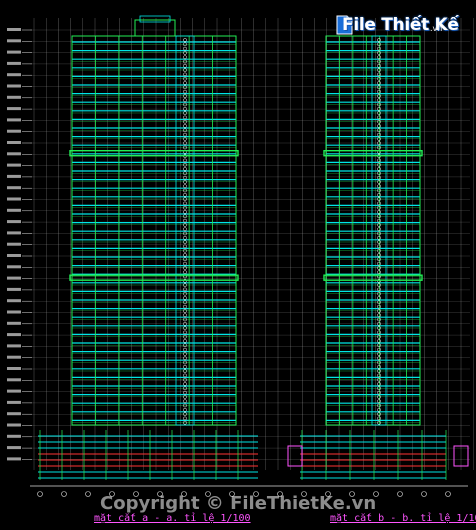 The width and height of the screenshot is (476, 530). Describe the element at coordinates (249, 463) in the screenshot. I see `podium-section` at that location.